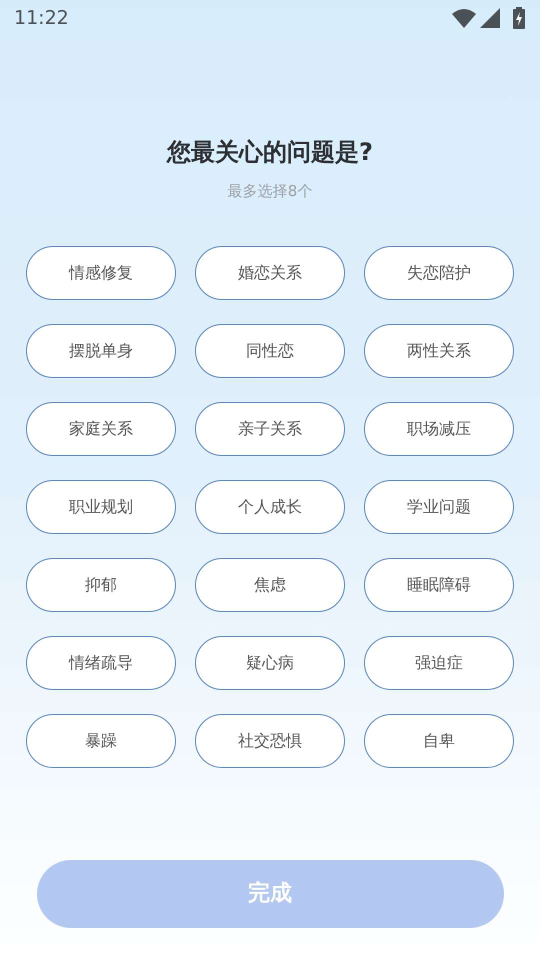 The height and width of the screenshot is (960, 540). What do you see at coordinates (439, 351) in the screenshot?
I see `option-chip: 两性关系` at bounding box center [439, 351].